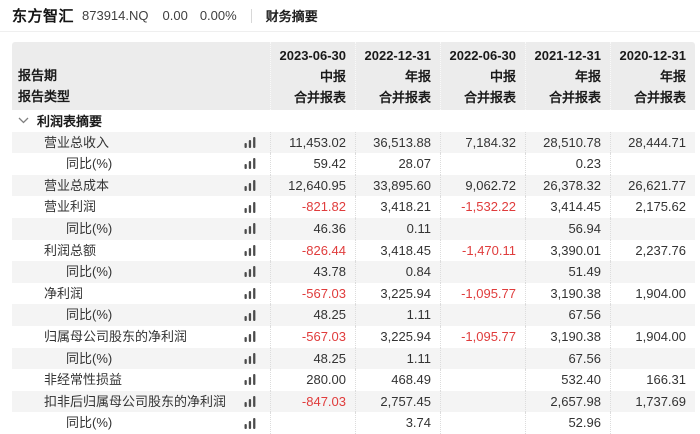  I want to click on value-cell: 59.42, so click(312, 164).